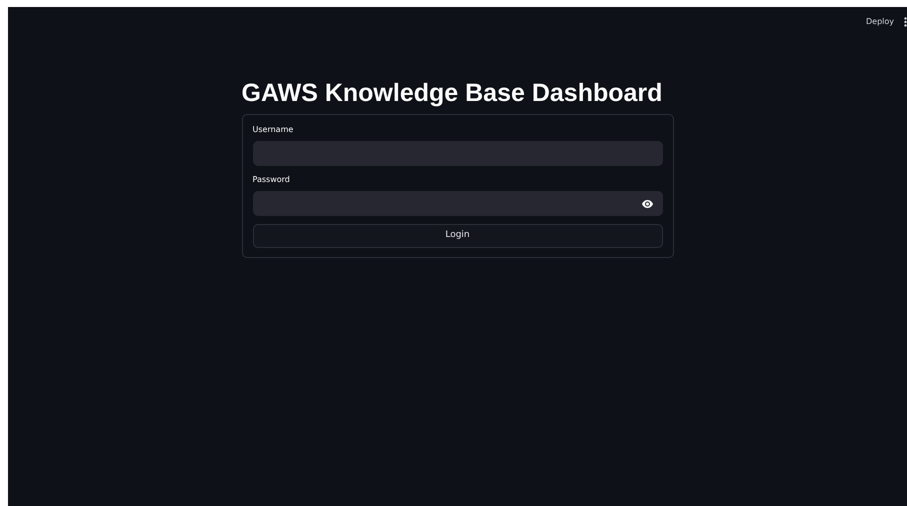 This screenshot has width=907, height=506. What do you see at coordinates (647, 204) in the screenshot?
I see `eye-icon` at bounding box center [647, 204].